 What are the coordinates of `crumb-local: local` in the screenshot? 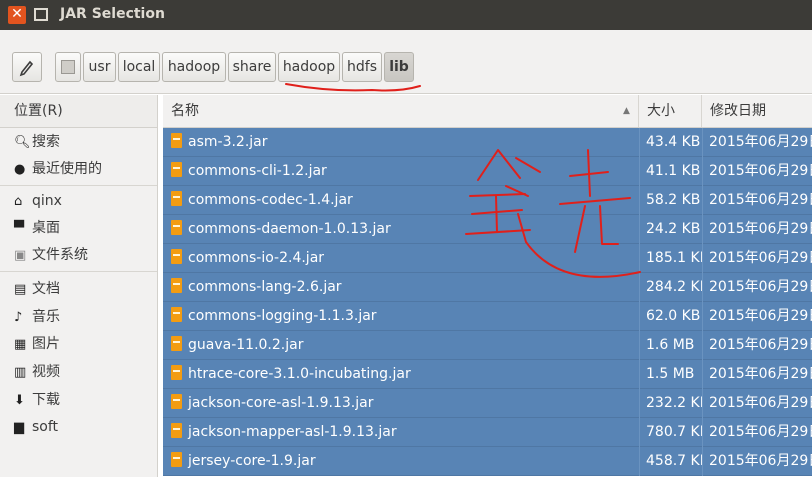 It's located at (139, 67).